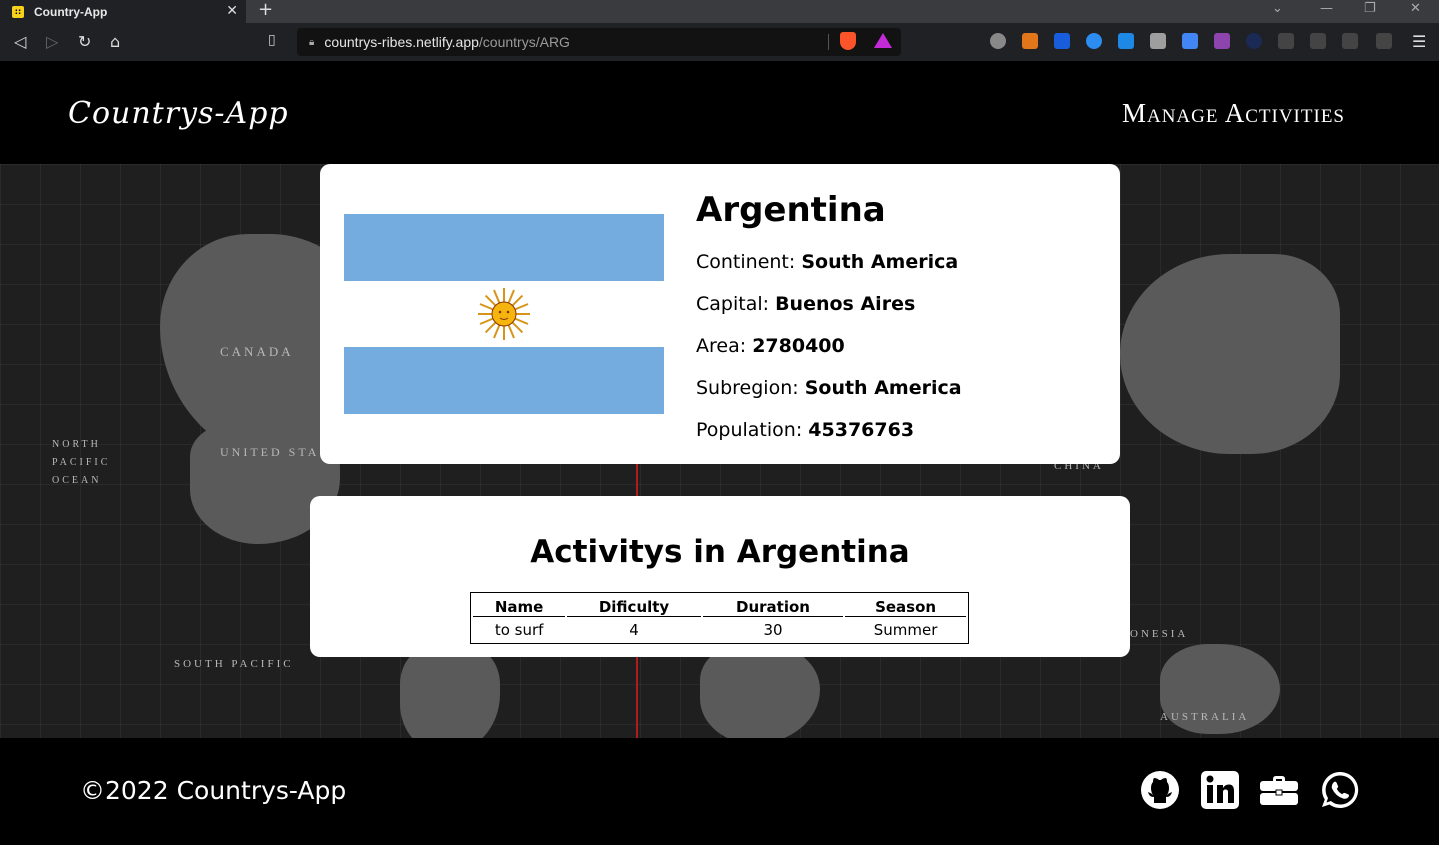 This screenshot has height=845, width=1439. I want to click on brave-shields-icon, so click(848, 41).